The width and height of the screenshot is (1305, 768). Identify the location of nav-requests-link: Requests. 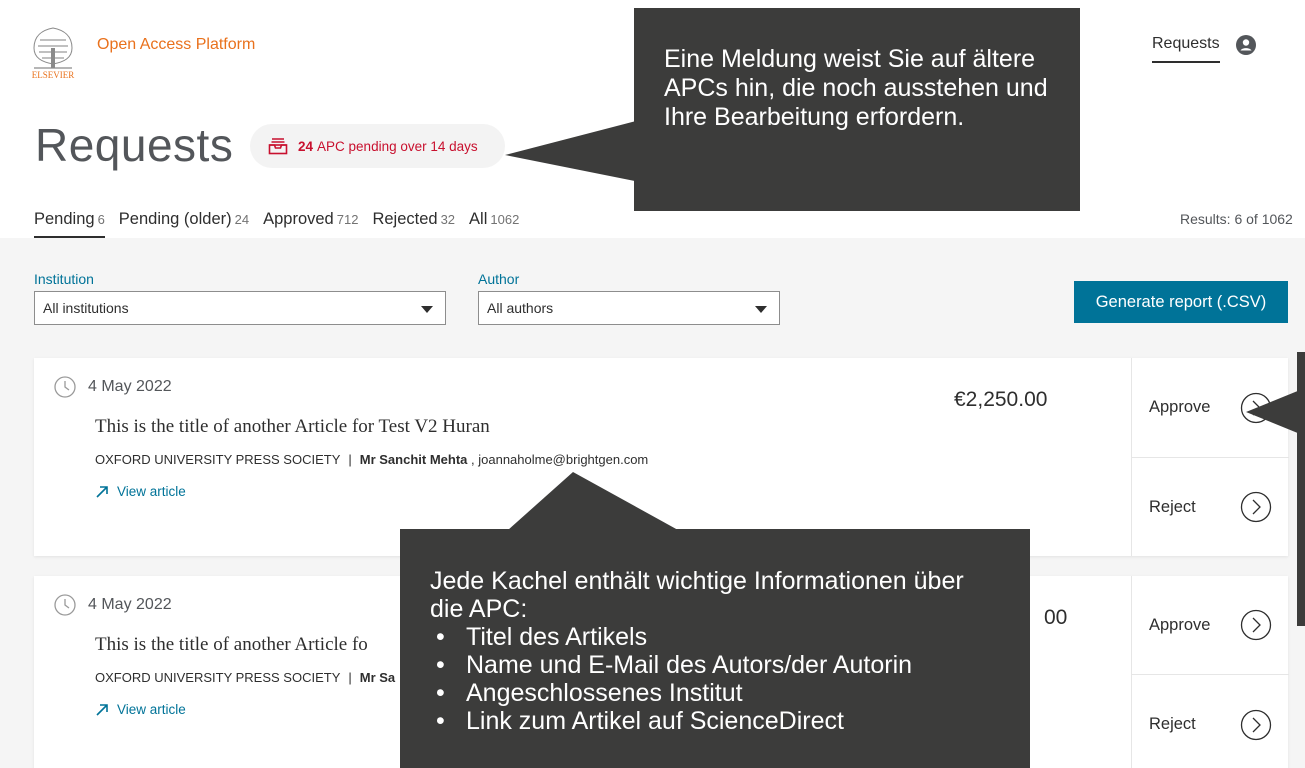
(1186, 49).